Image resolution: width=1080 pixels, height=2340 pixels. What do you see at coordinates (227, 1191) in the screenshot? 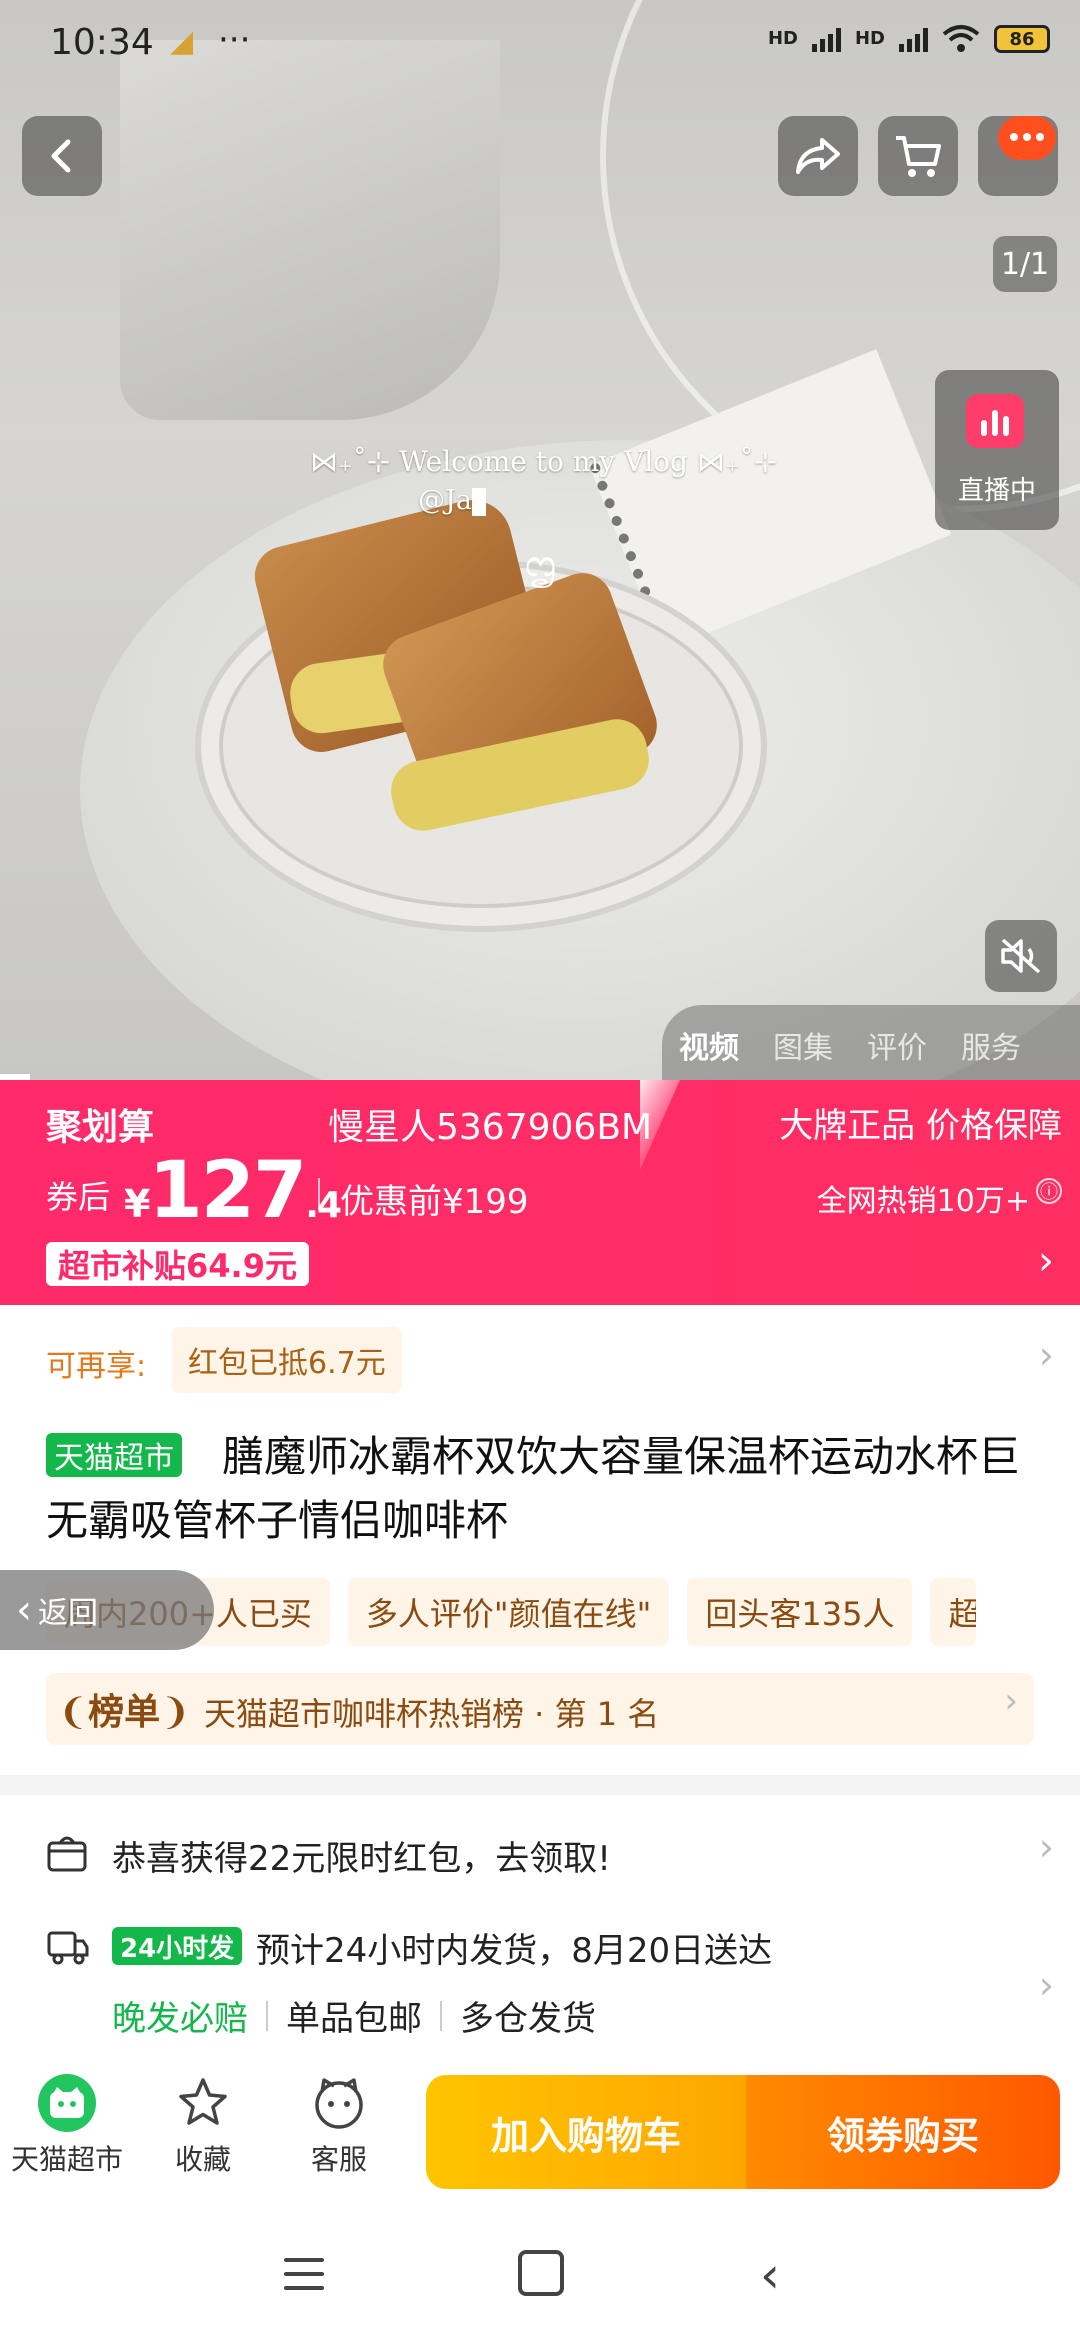
I see `price-integer: 127` at bounding box center [227, 1191].